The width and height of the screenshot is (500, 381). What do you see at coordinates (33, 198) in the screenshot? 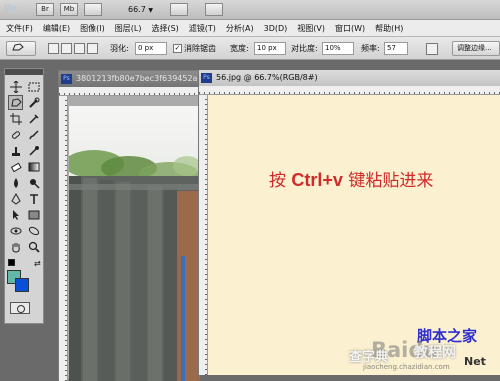
I see `type-tool-icon` at bounding box center [33, 198].